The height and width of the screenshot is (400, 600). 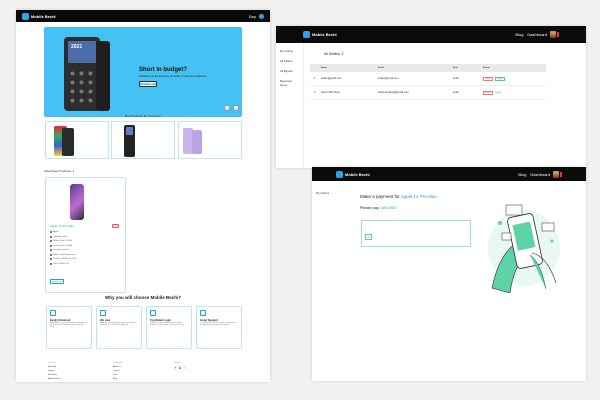 What do you see at coordinates (59, 171) in the screenshot?
I see `advertised-heading: Advertised Products: 1` at bounding box center [59, 171].